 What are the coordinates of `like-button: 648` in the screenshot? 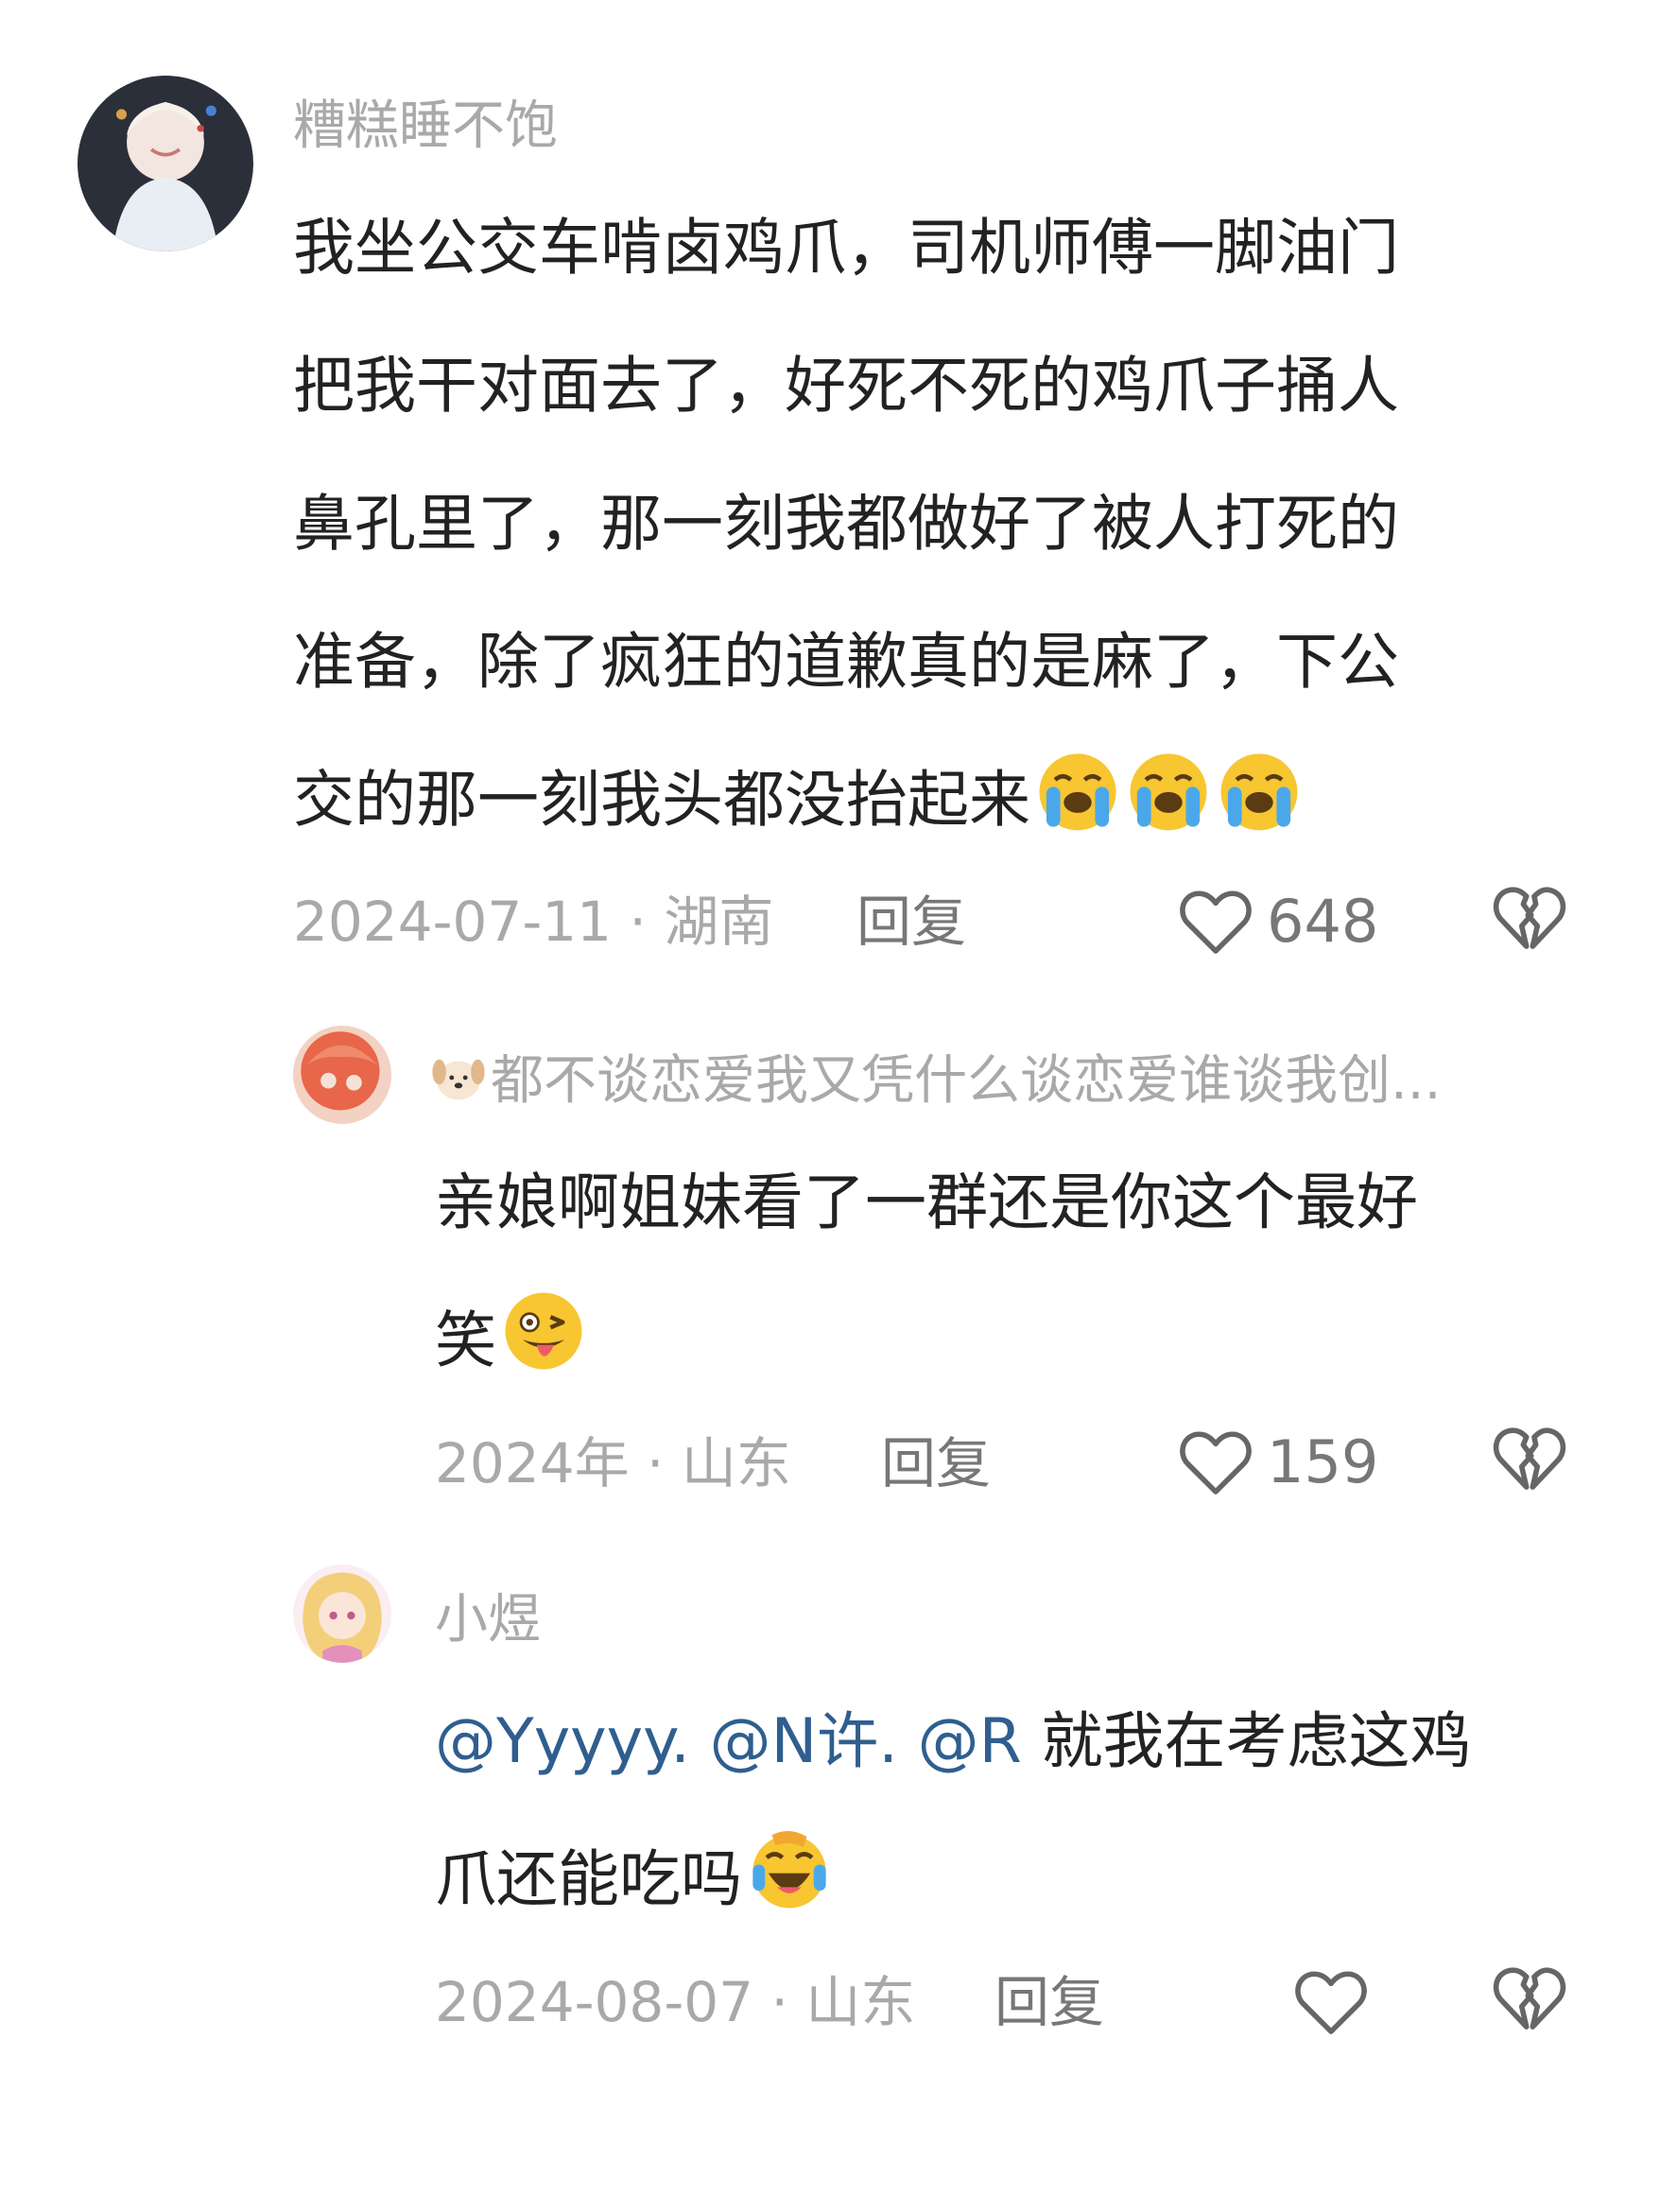 It's located at (1278, 921).